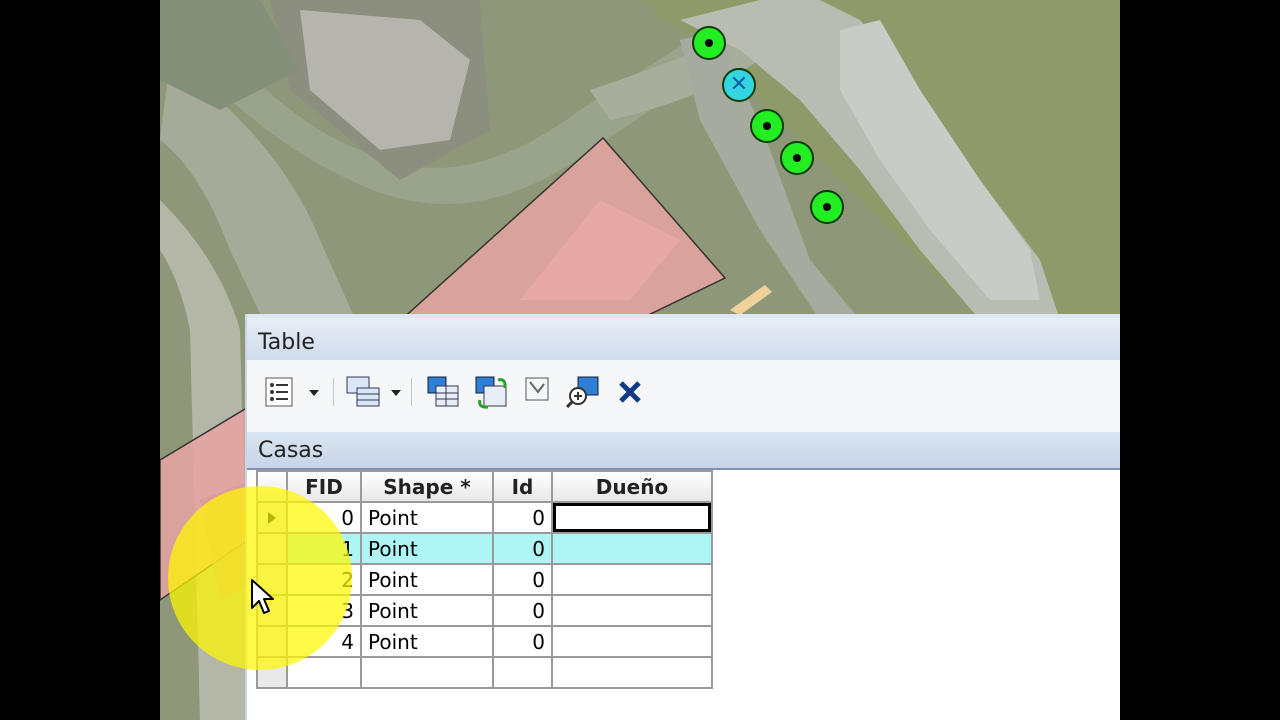 Image resolution: width=1280 pixels, height=720 pixels. I want to click on cell-fid: 3, so click(324, 610).